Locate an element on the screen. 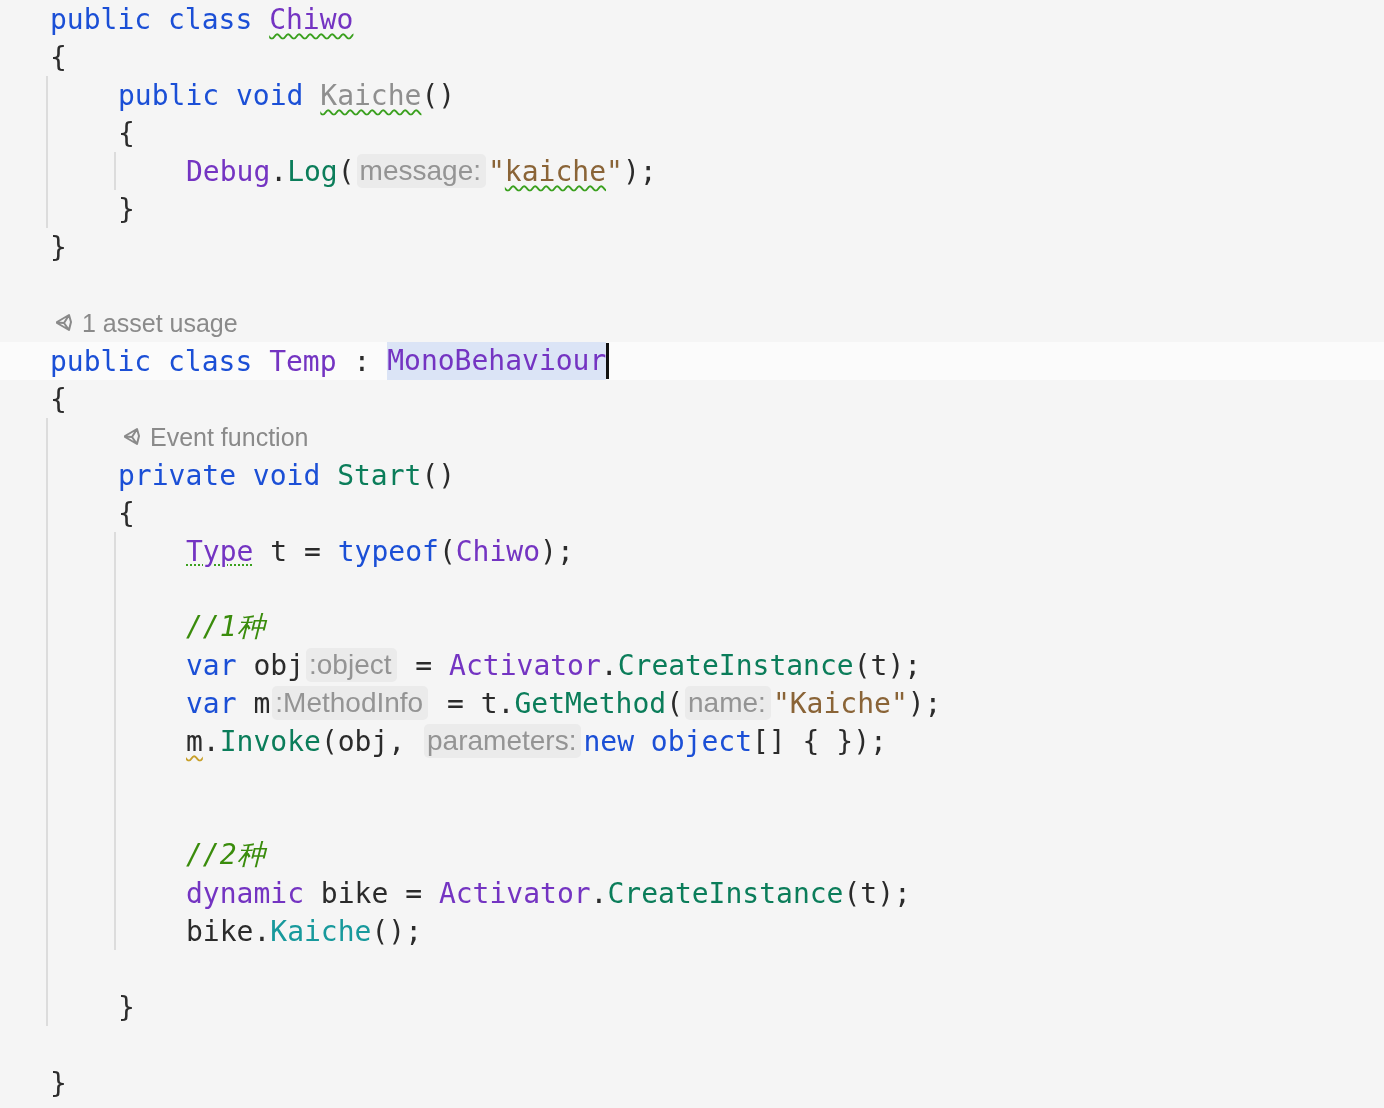 The image size is (1384, 1108). code-text: bike.Kaiche(); is located at coordinates (304, 931).